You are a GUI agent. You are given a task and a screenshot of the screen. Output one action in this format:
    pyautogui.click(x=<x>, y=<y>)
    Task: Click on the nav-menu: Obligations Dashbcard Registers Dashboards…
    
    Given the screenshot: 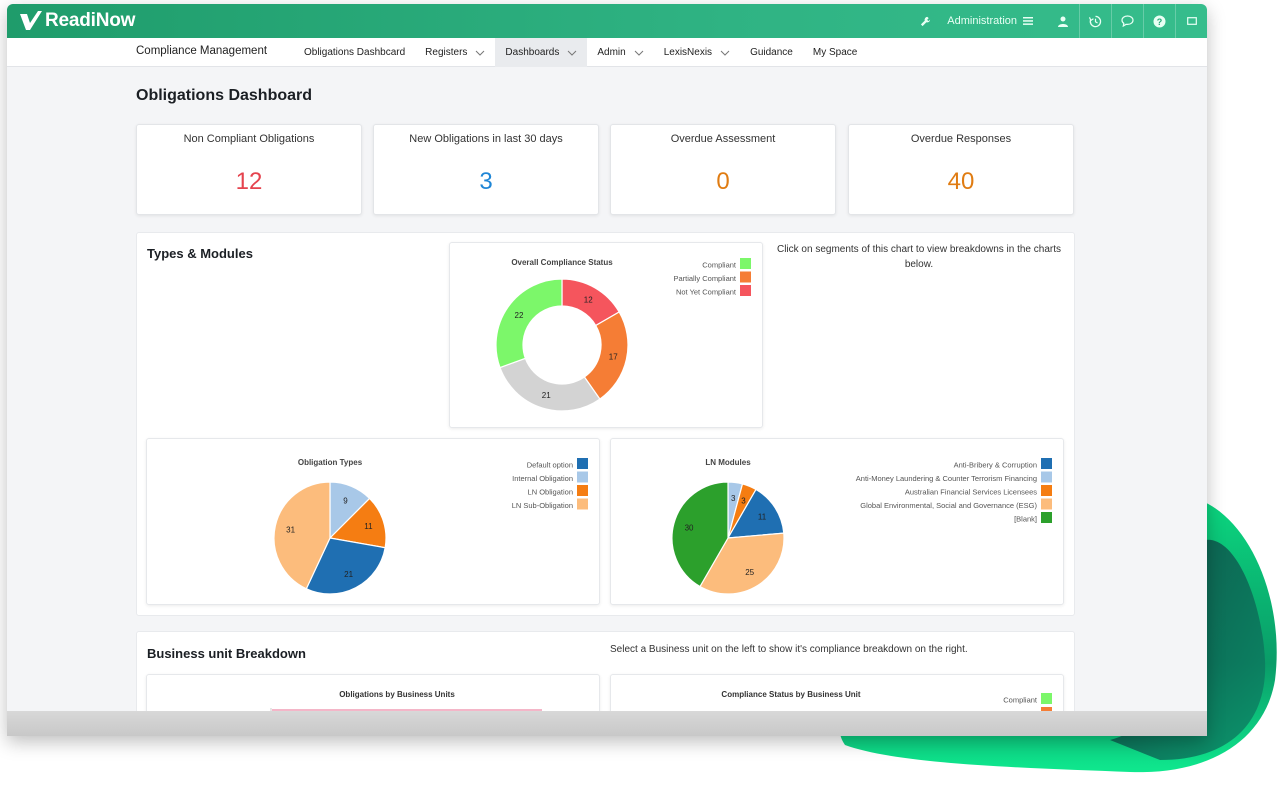 What is the action you would take?
    pyautogui.click(x=580, y=52)
    